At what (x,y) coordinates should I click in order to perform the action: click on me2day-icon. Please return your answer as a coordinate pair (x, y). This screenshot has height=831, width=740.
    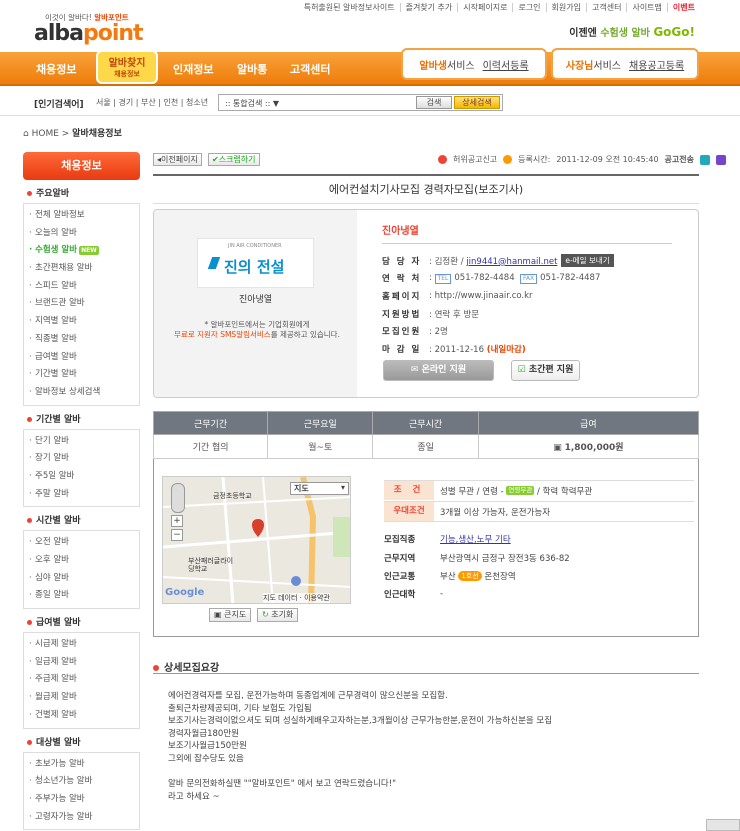
    Looking at the image, I should click on (721, 159).